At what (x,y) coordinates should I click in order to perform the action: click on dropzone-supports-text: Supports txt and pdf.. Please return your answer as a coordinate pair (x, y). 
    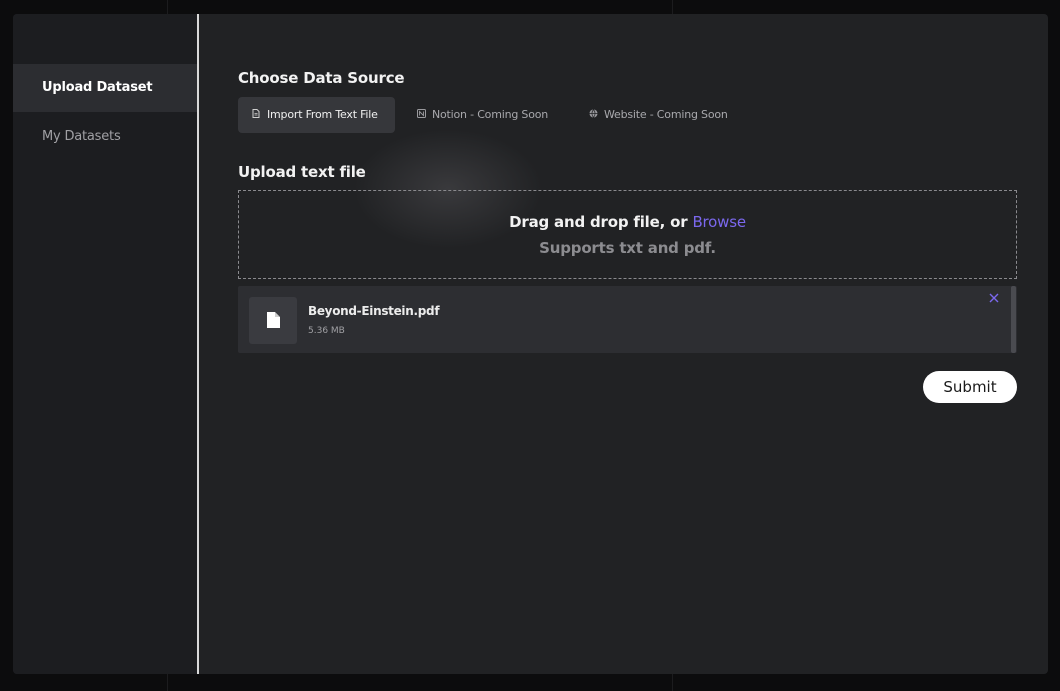
    Looking at the image, I should click on (627, 248).